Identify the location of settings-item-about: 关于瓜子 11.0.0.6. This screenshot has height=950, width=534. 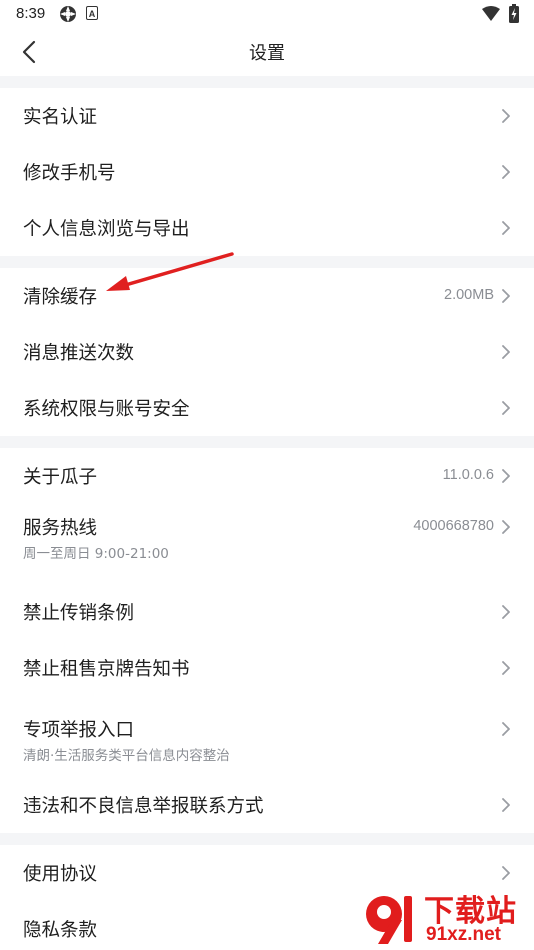
(267, 476).